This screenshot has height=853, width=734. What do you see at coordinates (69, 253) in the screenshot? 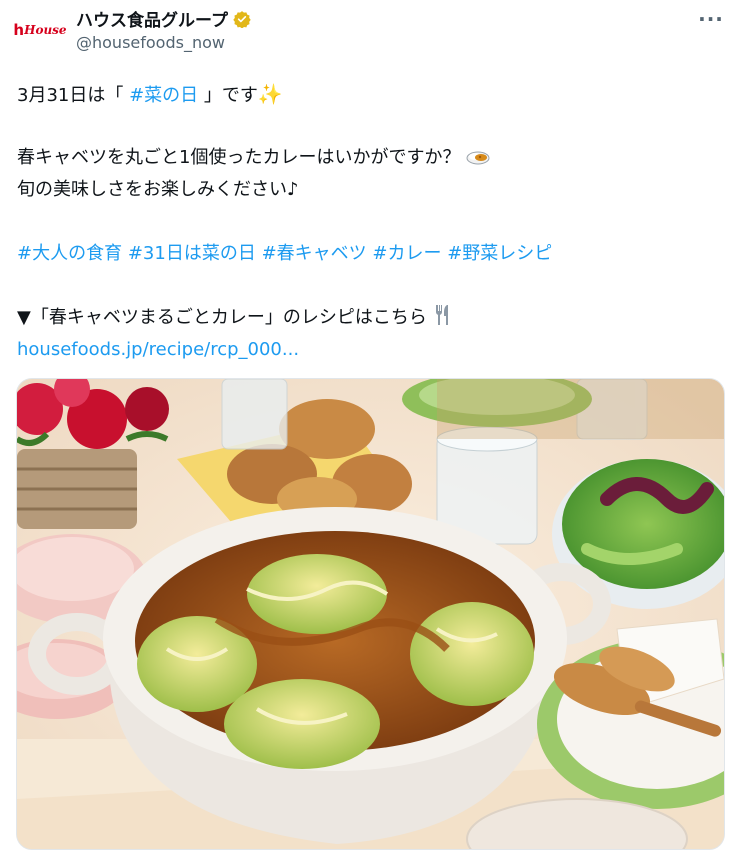
I see `hashtag-link: #大人の食育` at bounding box center [69, 253].